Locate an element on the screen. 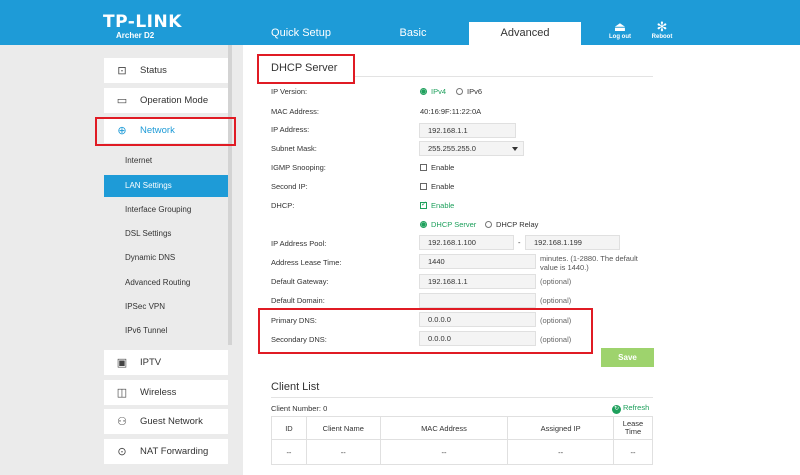 This screenshot has width=800, height=475. guest-icon: ⚇ is located at coordinates (122, 422).